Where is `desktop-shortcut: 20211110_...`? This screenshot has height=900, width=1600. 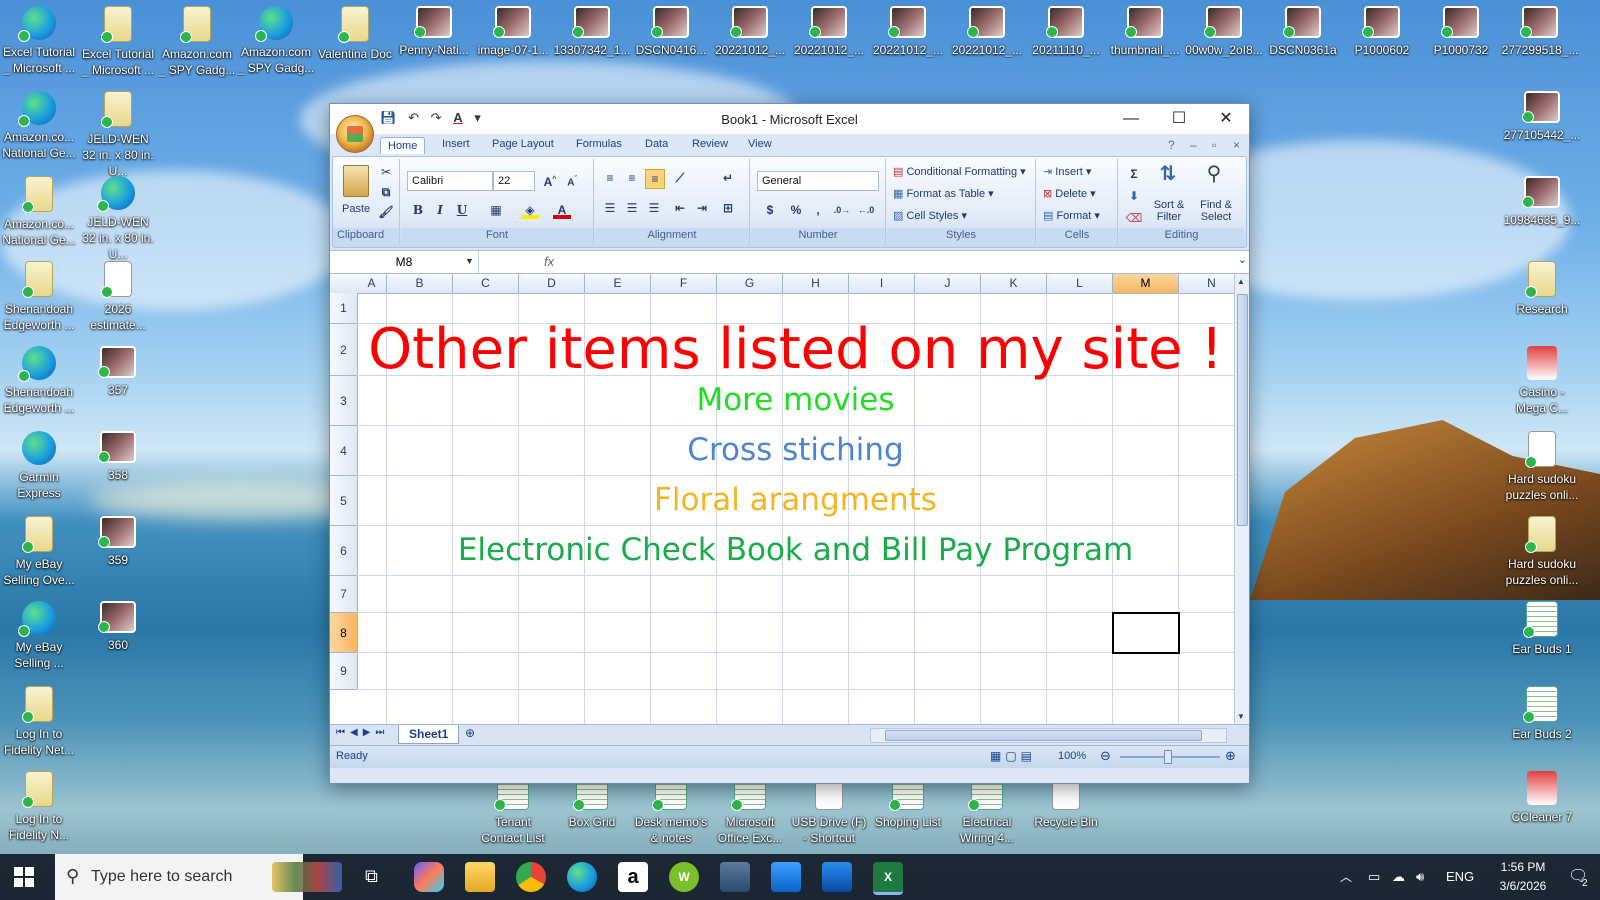
desktop-shortcut: 20211110_... is located at coordinates (1066, 29).